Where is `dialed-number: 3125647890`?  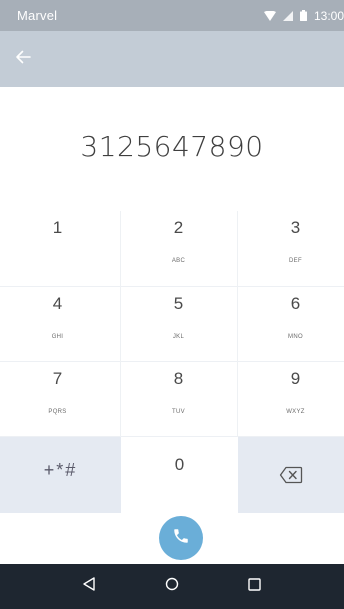
dialed-number: 3125647890 is located at coordinates (172, 146).